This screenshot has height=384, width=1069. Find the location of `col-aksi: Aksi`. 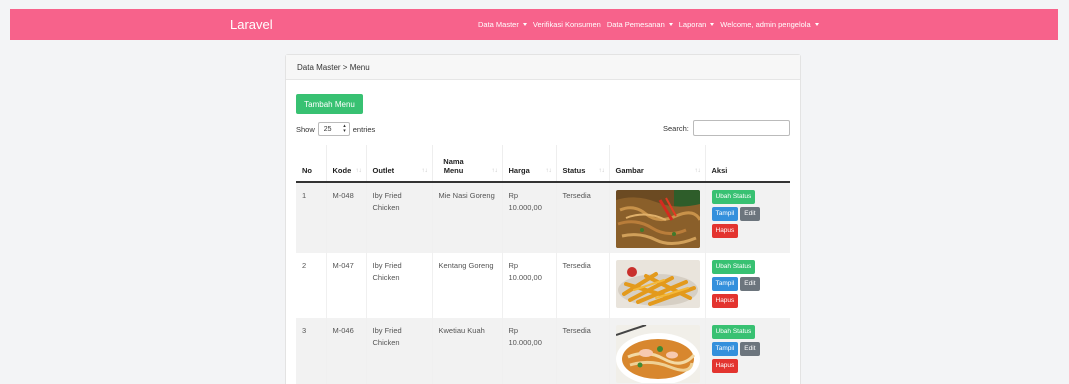

col-aksi: Aksi is located at coordinates (747, 164).